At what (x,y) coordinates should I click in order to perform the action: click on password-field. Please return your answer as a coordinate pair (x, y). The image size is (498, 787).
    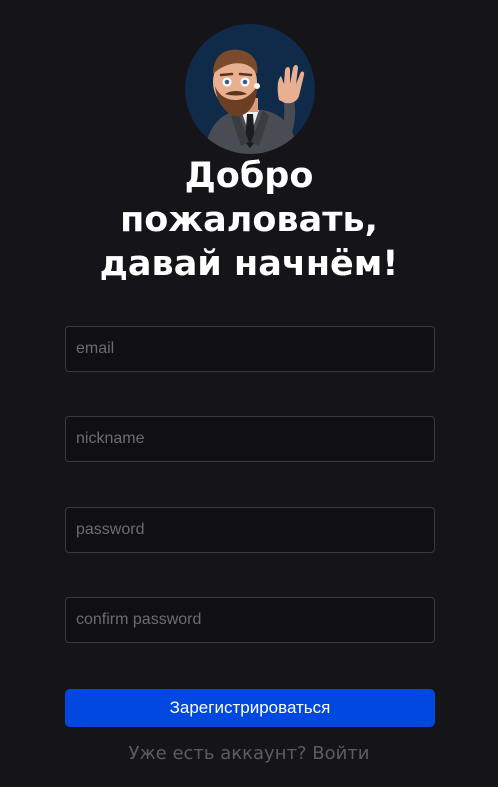
    Looking at the image, I should click on (250, 530).